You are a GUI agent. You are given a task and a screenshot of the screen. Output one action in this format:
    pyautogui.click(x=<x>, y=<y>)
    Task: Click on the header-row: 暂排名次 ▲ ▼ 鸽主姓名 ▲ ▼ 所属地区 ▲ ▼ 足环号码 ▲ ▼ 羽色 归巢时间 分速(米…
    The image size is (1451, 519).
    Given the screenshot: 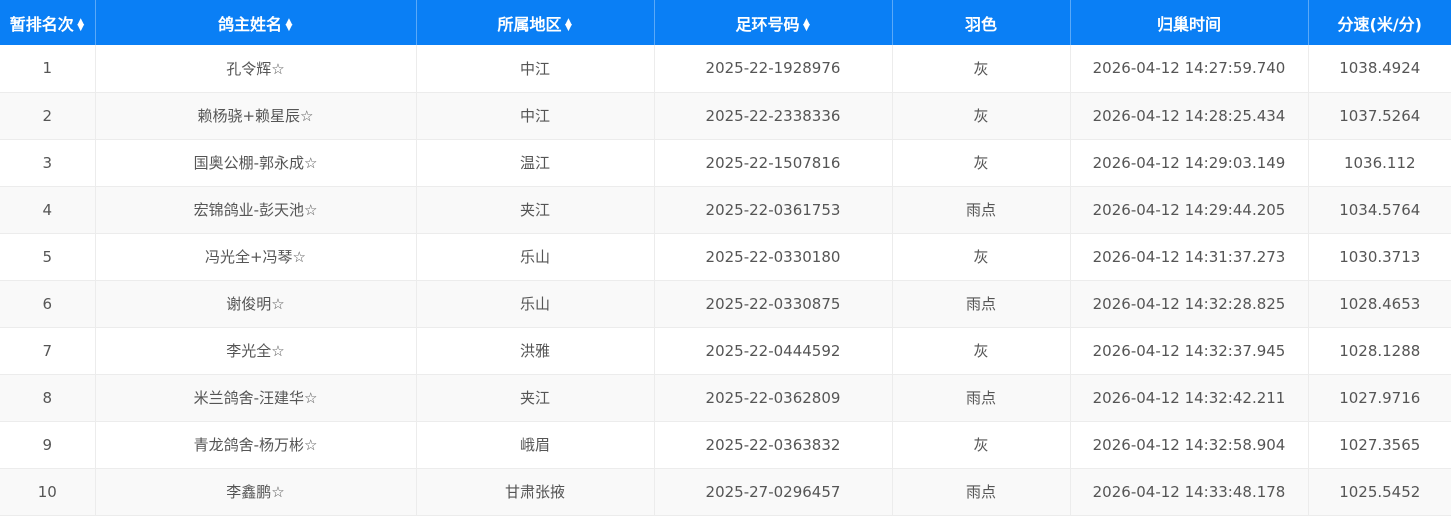 What is the action you would take?
    pyautogui.click(x=725, y=22)
    